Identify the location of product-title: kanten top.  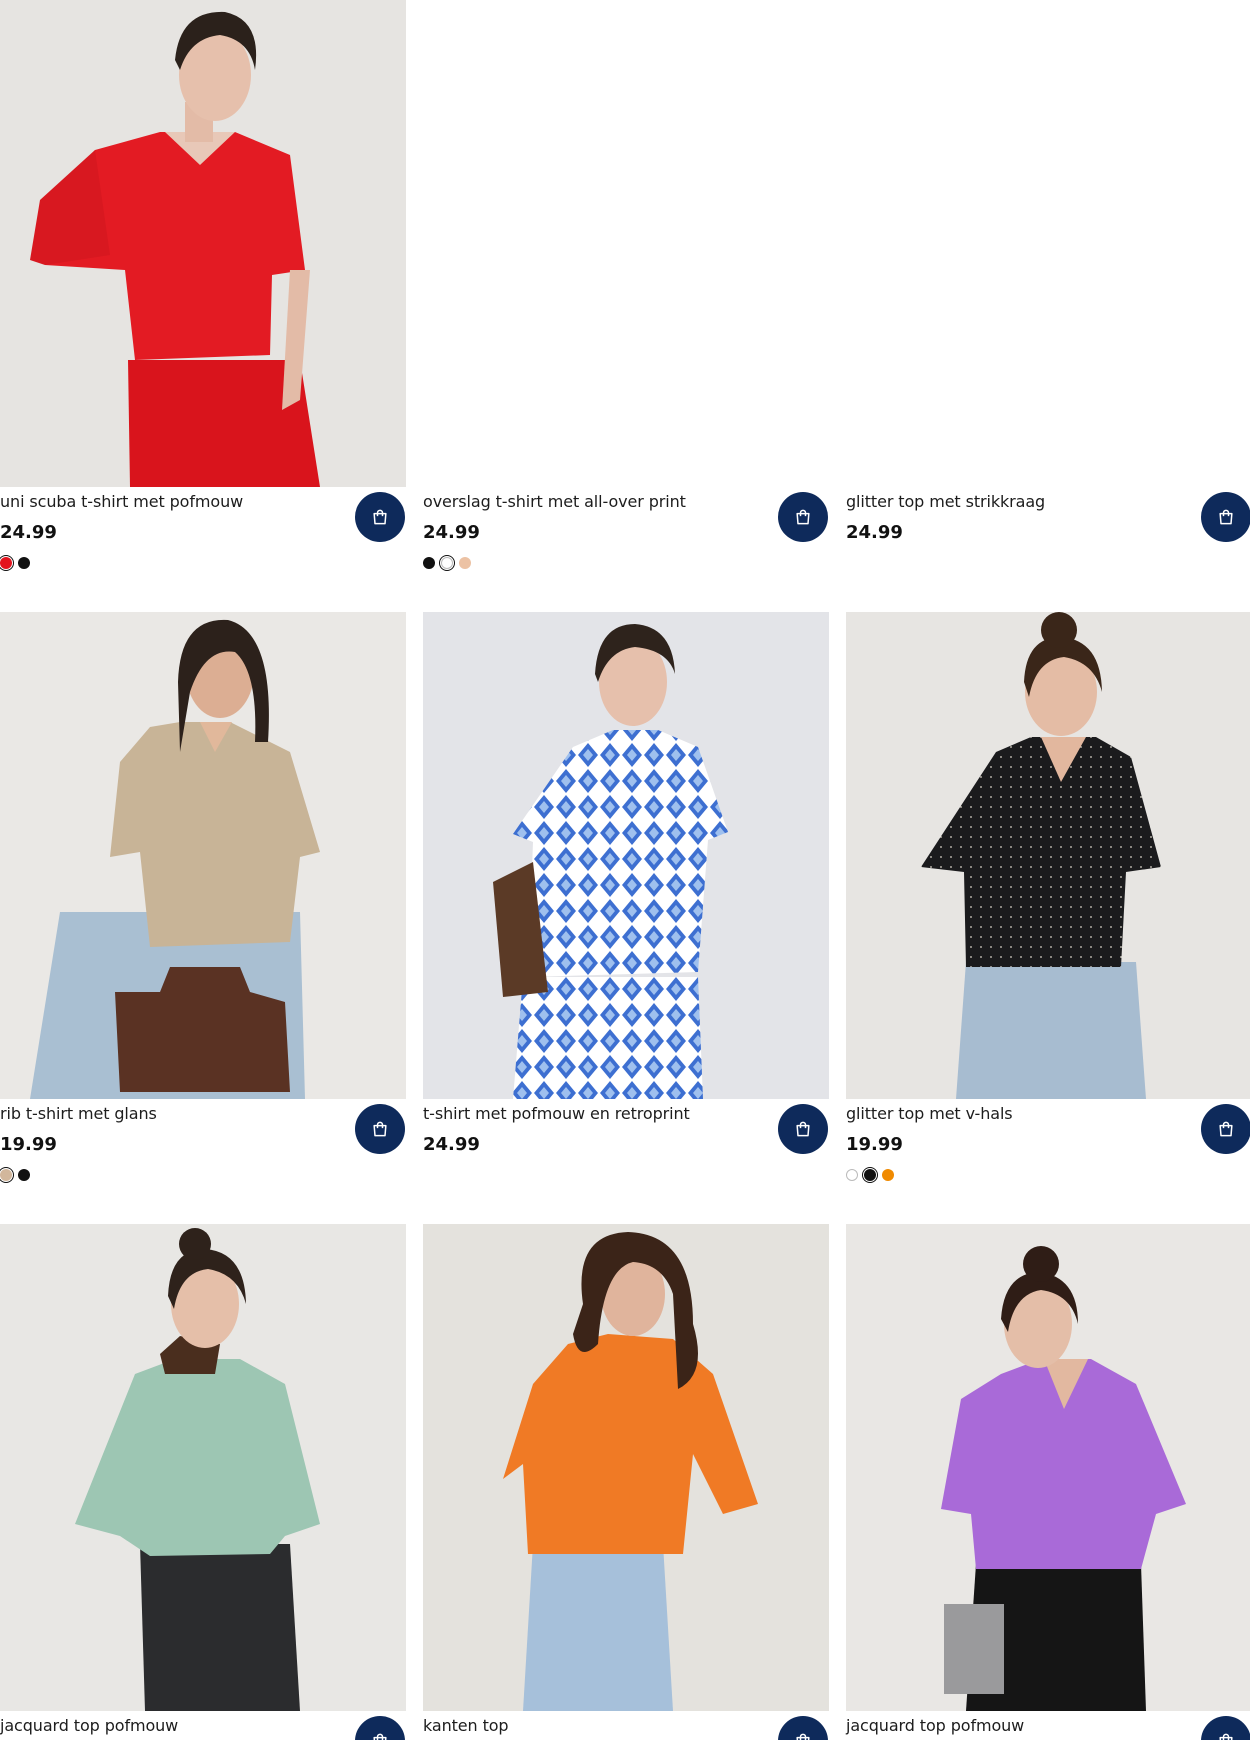
(466, 1726).